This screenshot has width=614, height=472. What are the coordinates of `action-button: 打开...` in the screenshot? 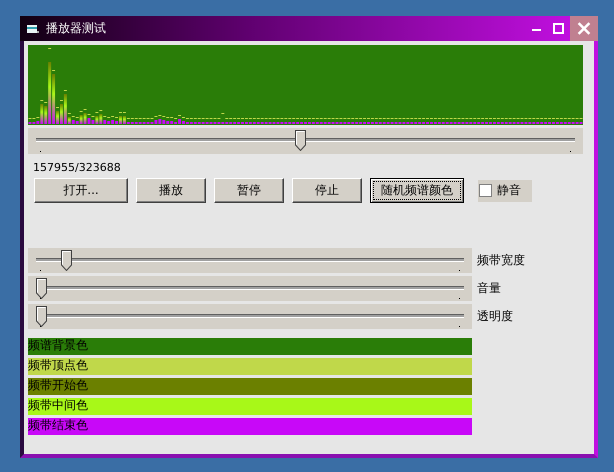 It's located at (81, 190).